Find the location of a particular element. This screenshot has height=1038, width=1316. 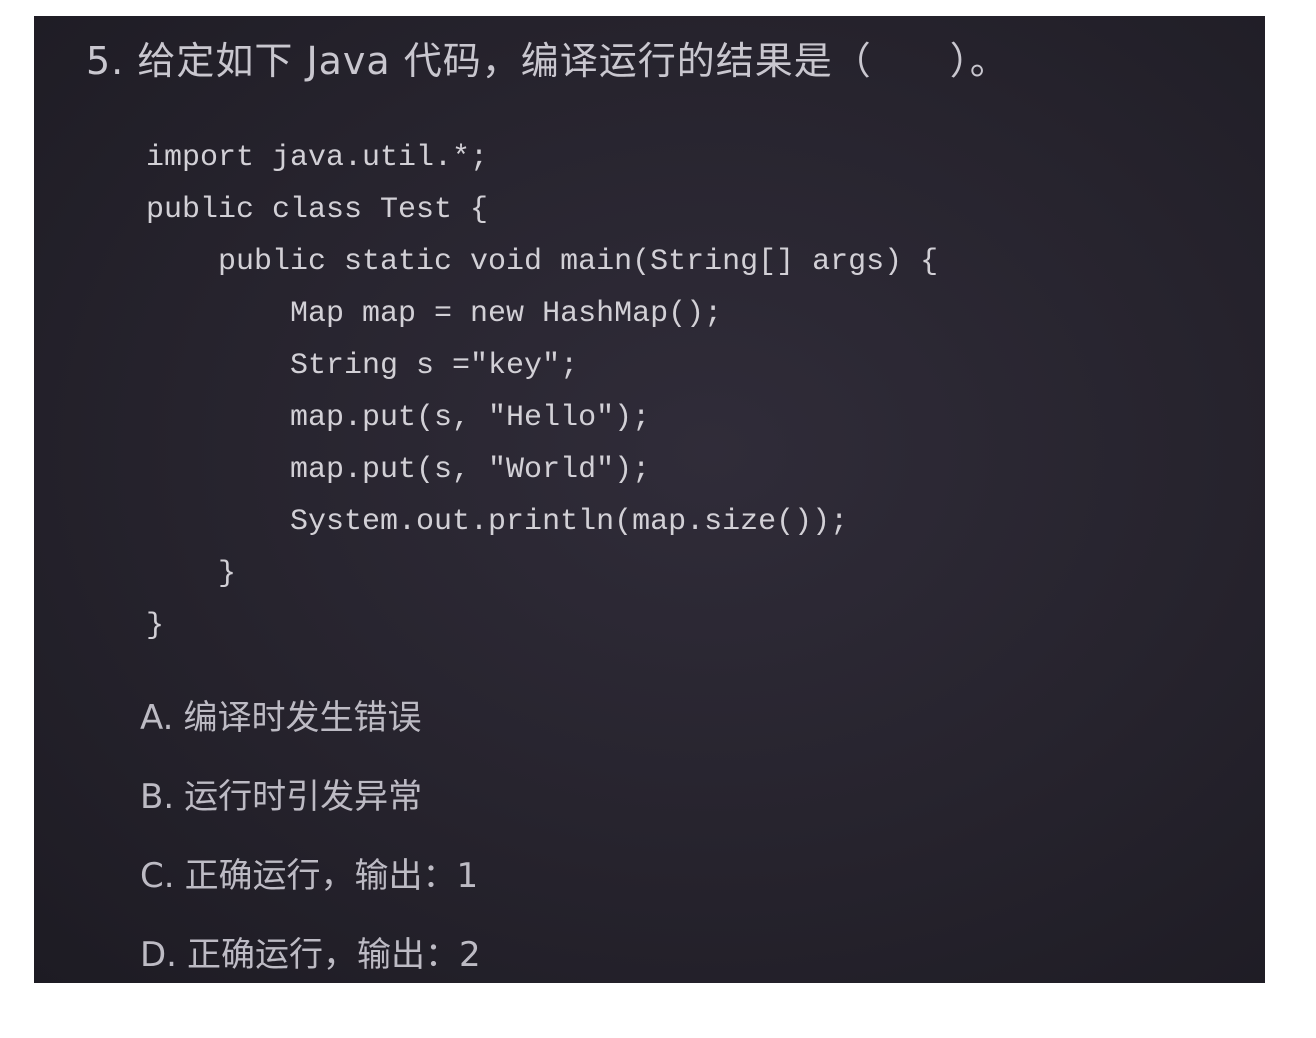

option-text: 正确运行，输出：2 is located at coordinates (334, 955).